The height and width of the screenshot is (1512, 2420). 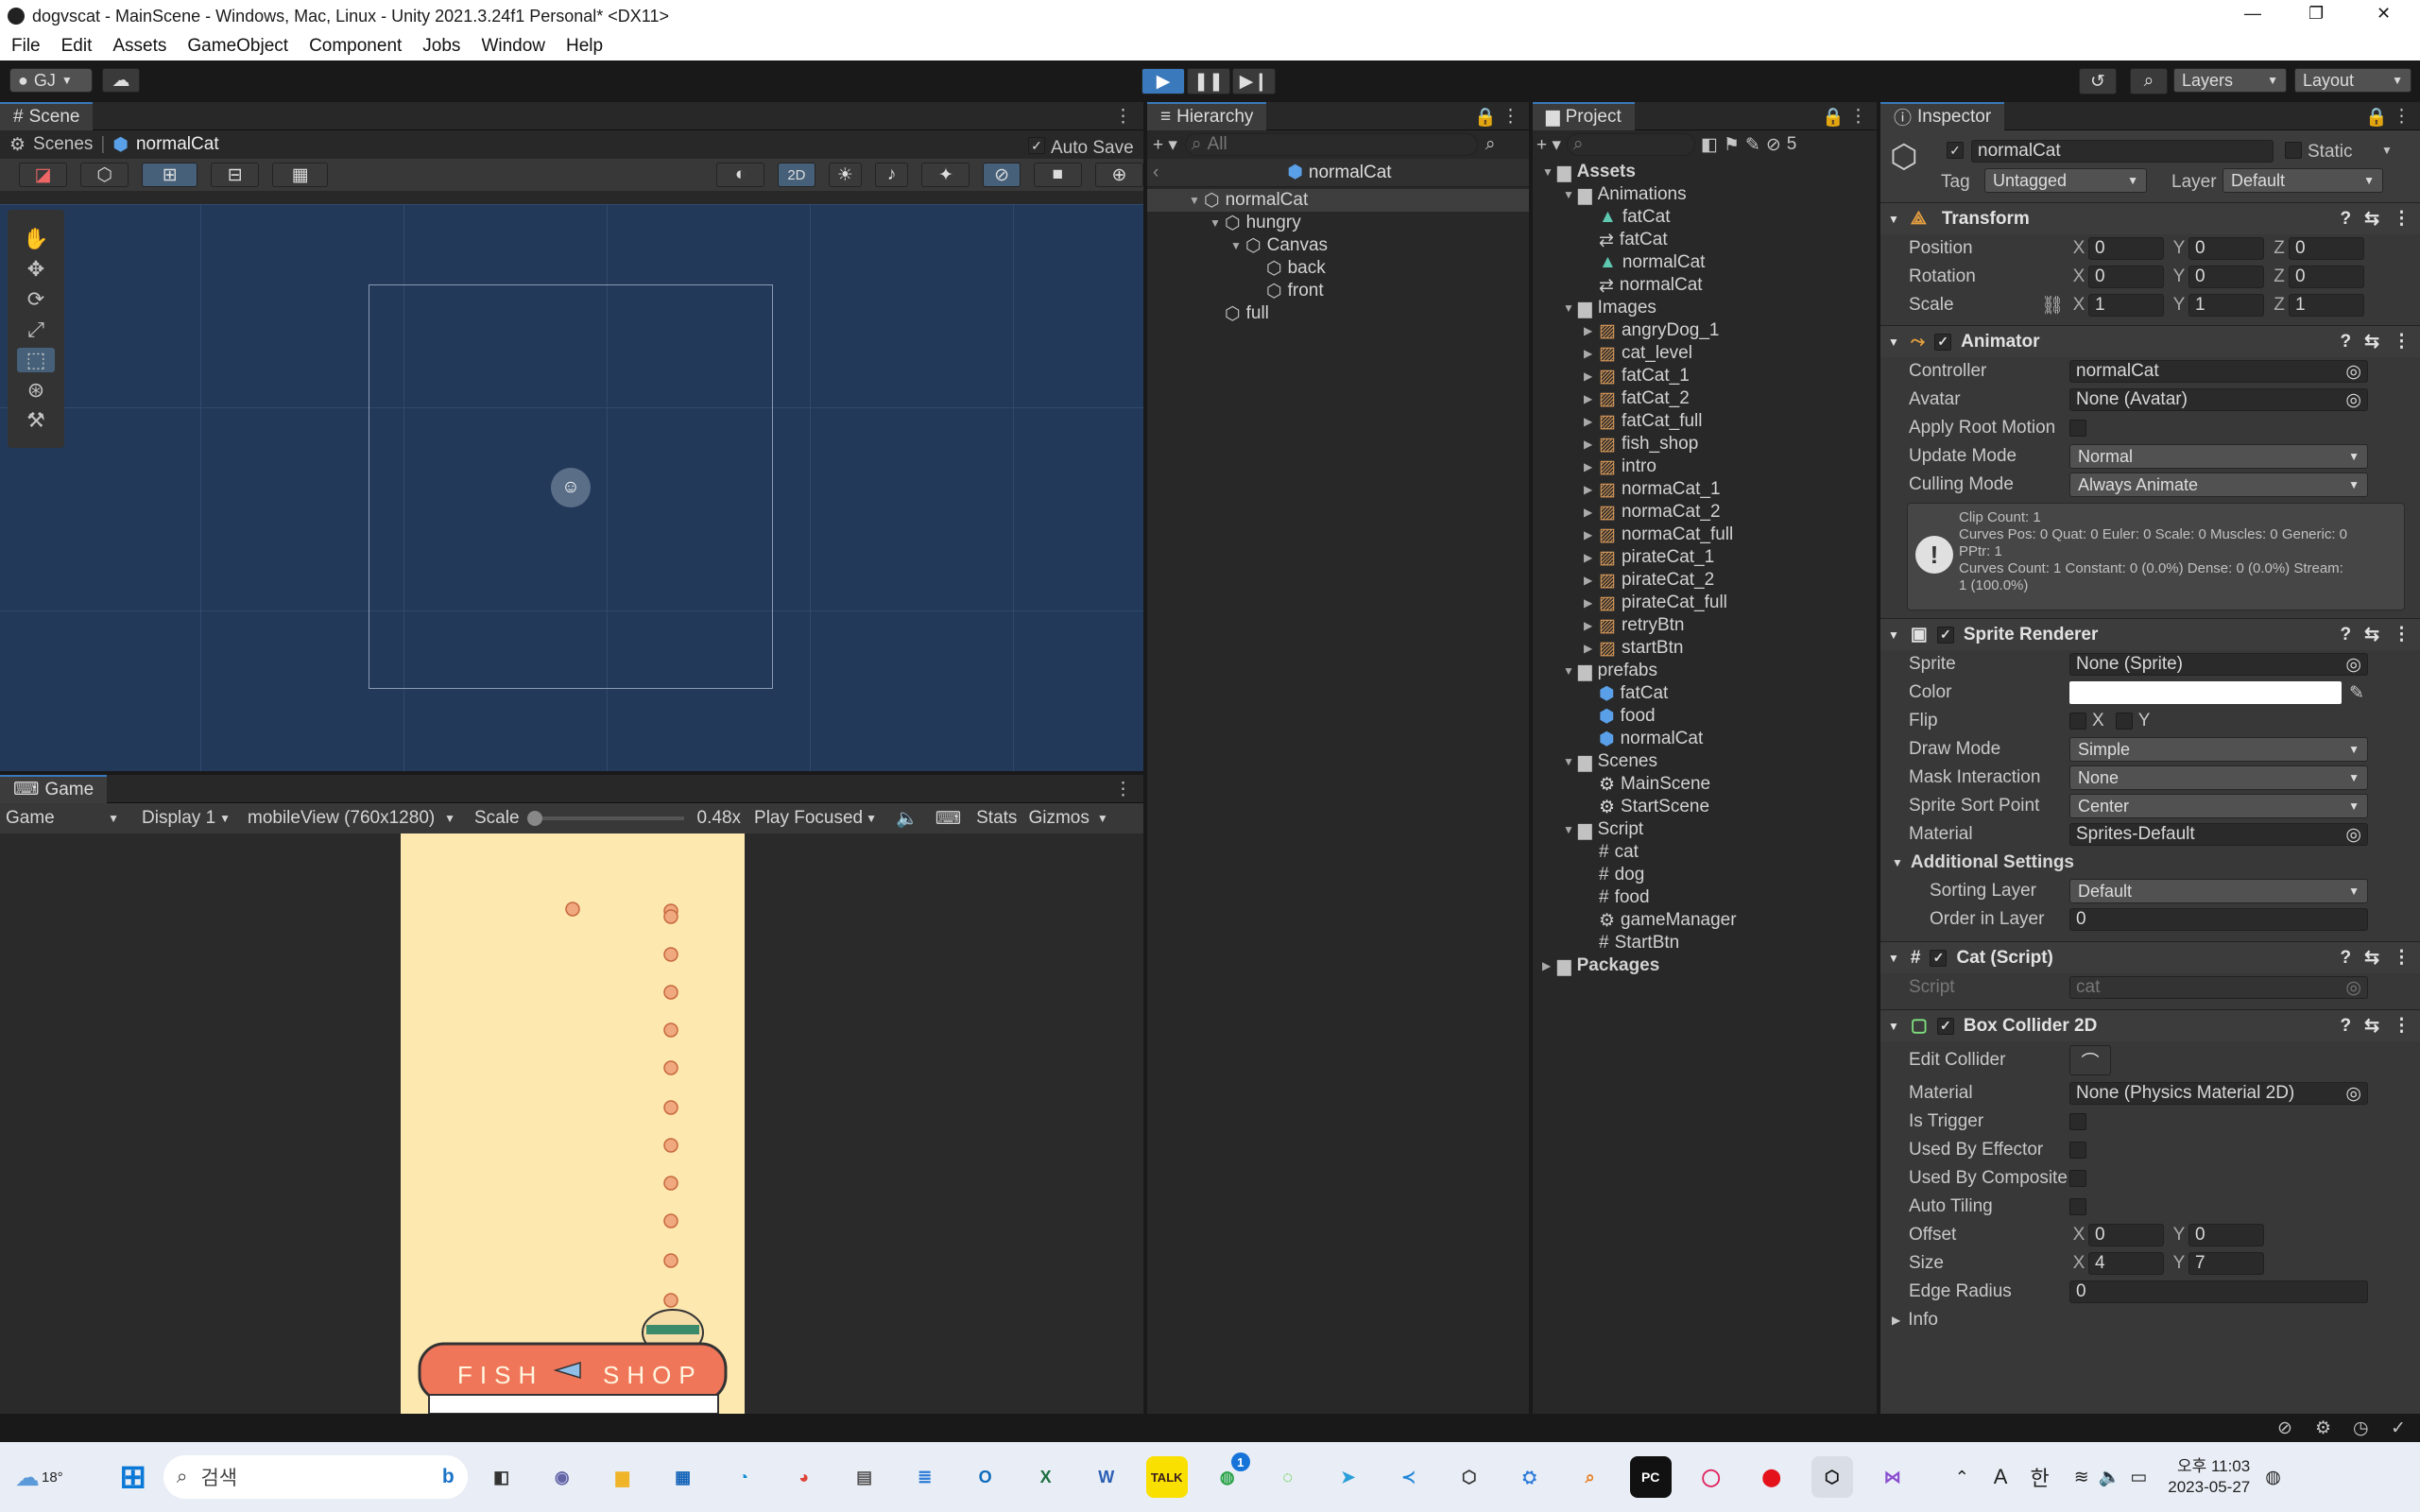 What do you see at coordinates (2361, 1428) in the screenshot?
I see `progress-icon: ◷` at bounding box center [2361, 1428].